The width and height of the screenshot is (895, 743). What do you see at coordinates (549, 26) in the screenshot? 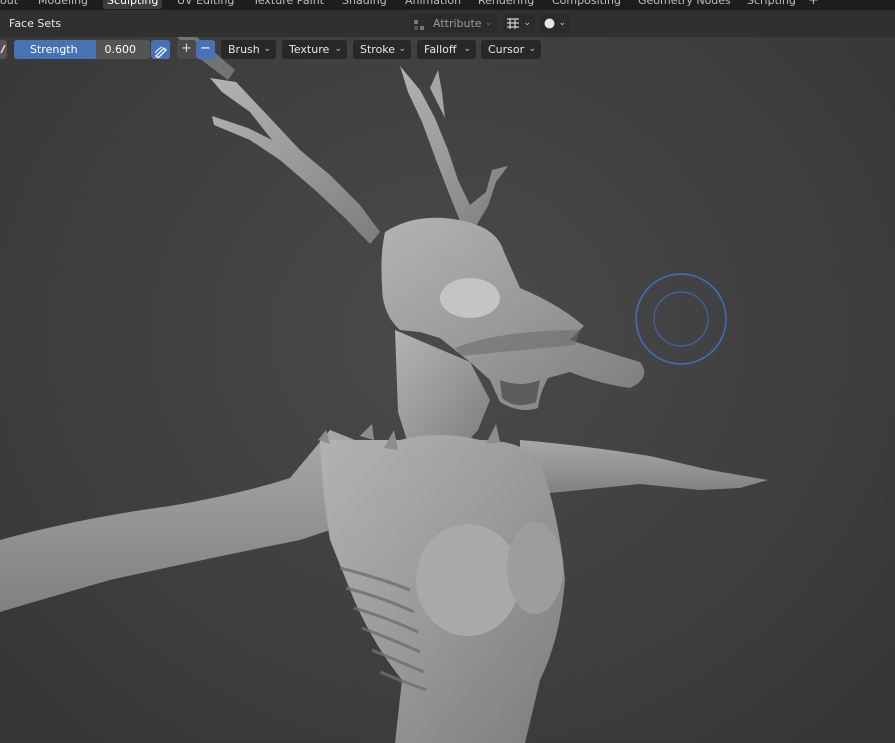
I see `solid-shading-icon` at bounding box center [549, 26].